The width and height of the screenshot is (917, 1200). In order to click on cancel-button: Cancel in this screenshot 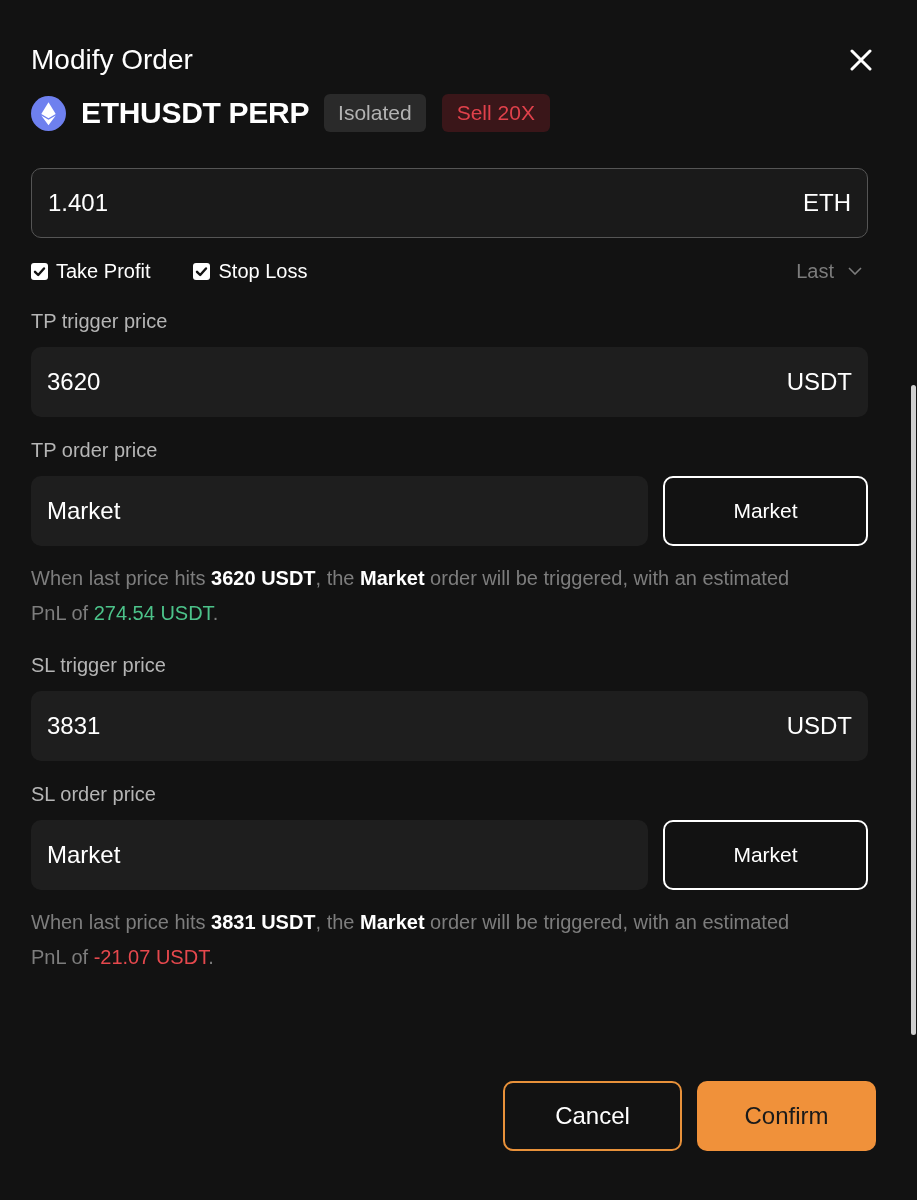, I will do `click(592, 1116)`.